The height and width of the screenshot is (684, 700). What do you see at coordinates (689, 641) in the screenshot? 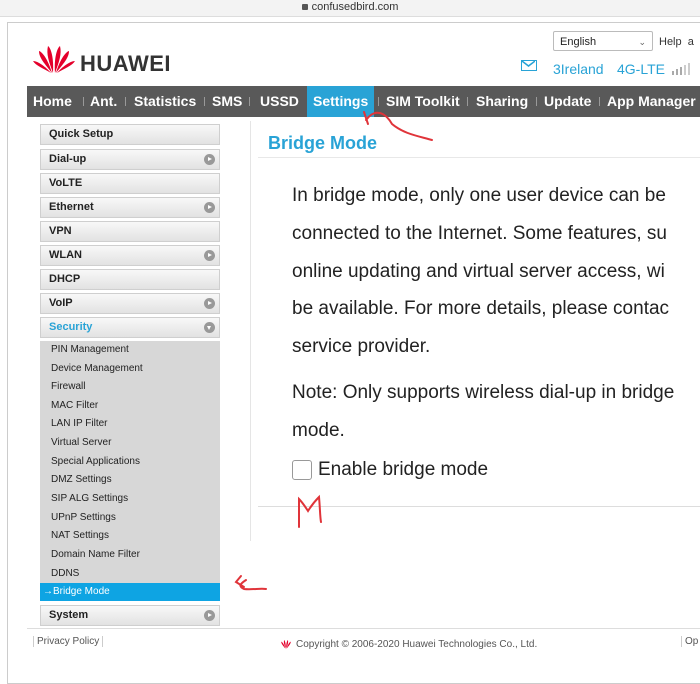
I see `footer-right-link: Op` at bounding box center [689, 641].